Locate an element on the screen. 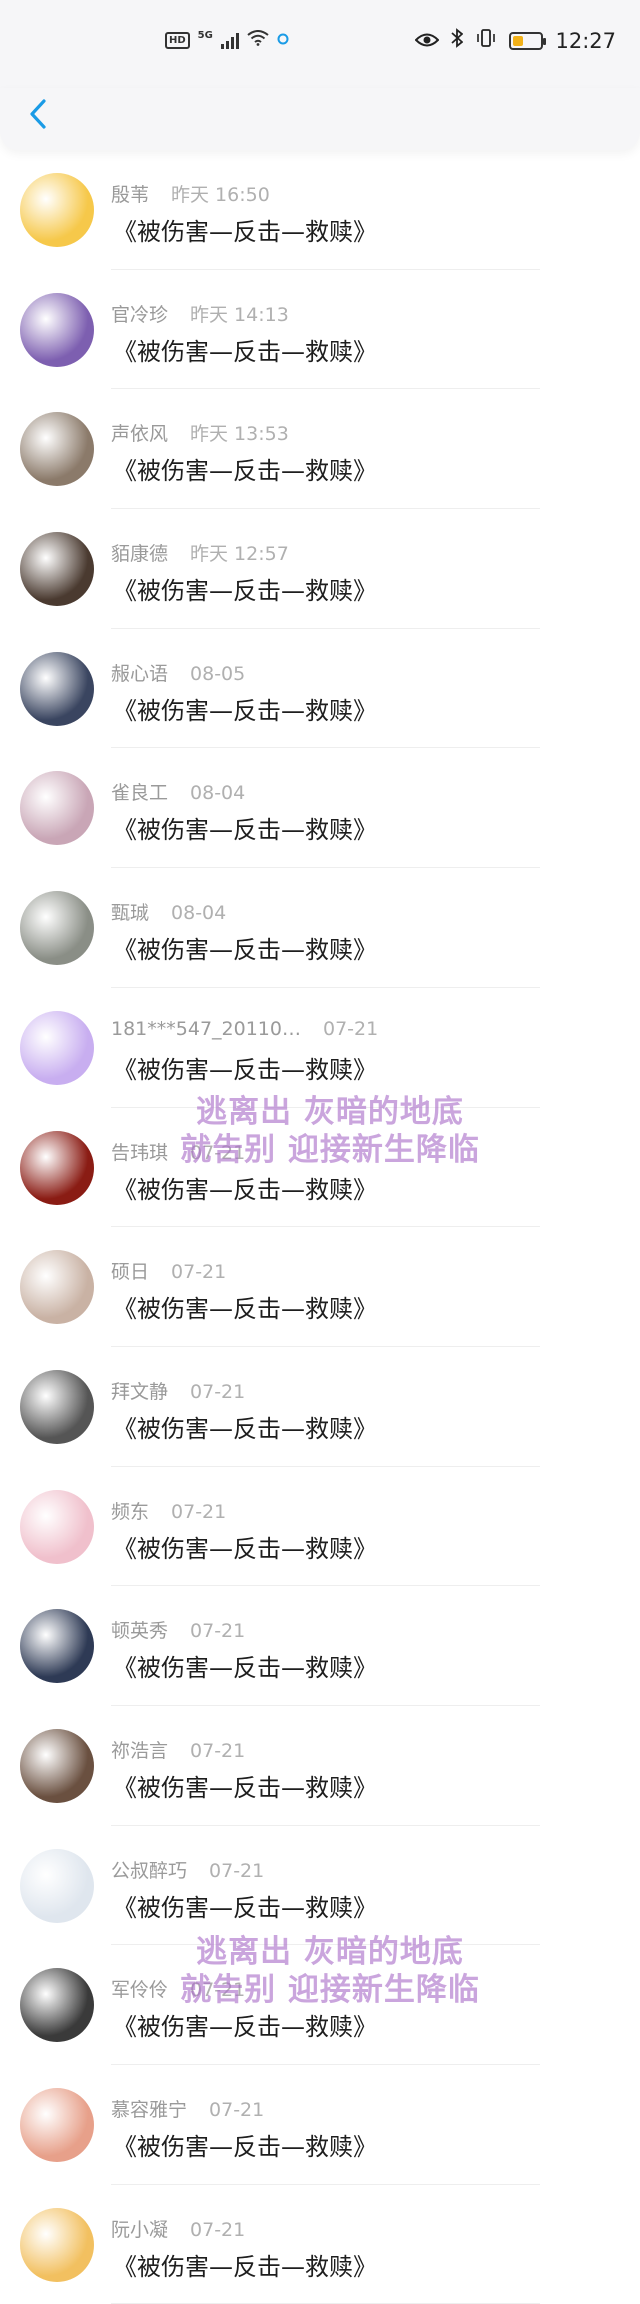 This screenshot has width=640, height=2304. sender-row: 阮小凝 07-21 is located at coordinates (178, 2228).